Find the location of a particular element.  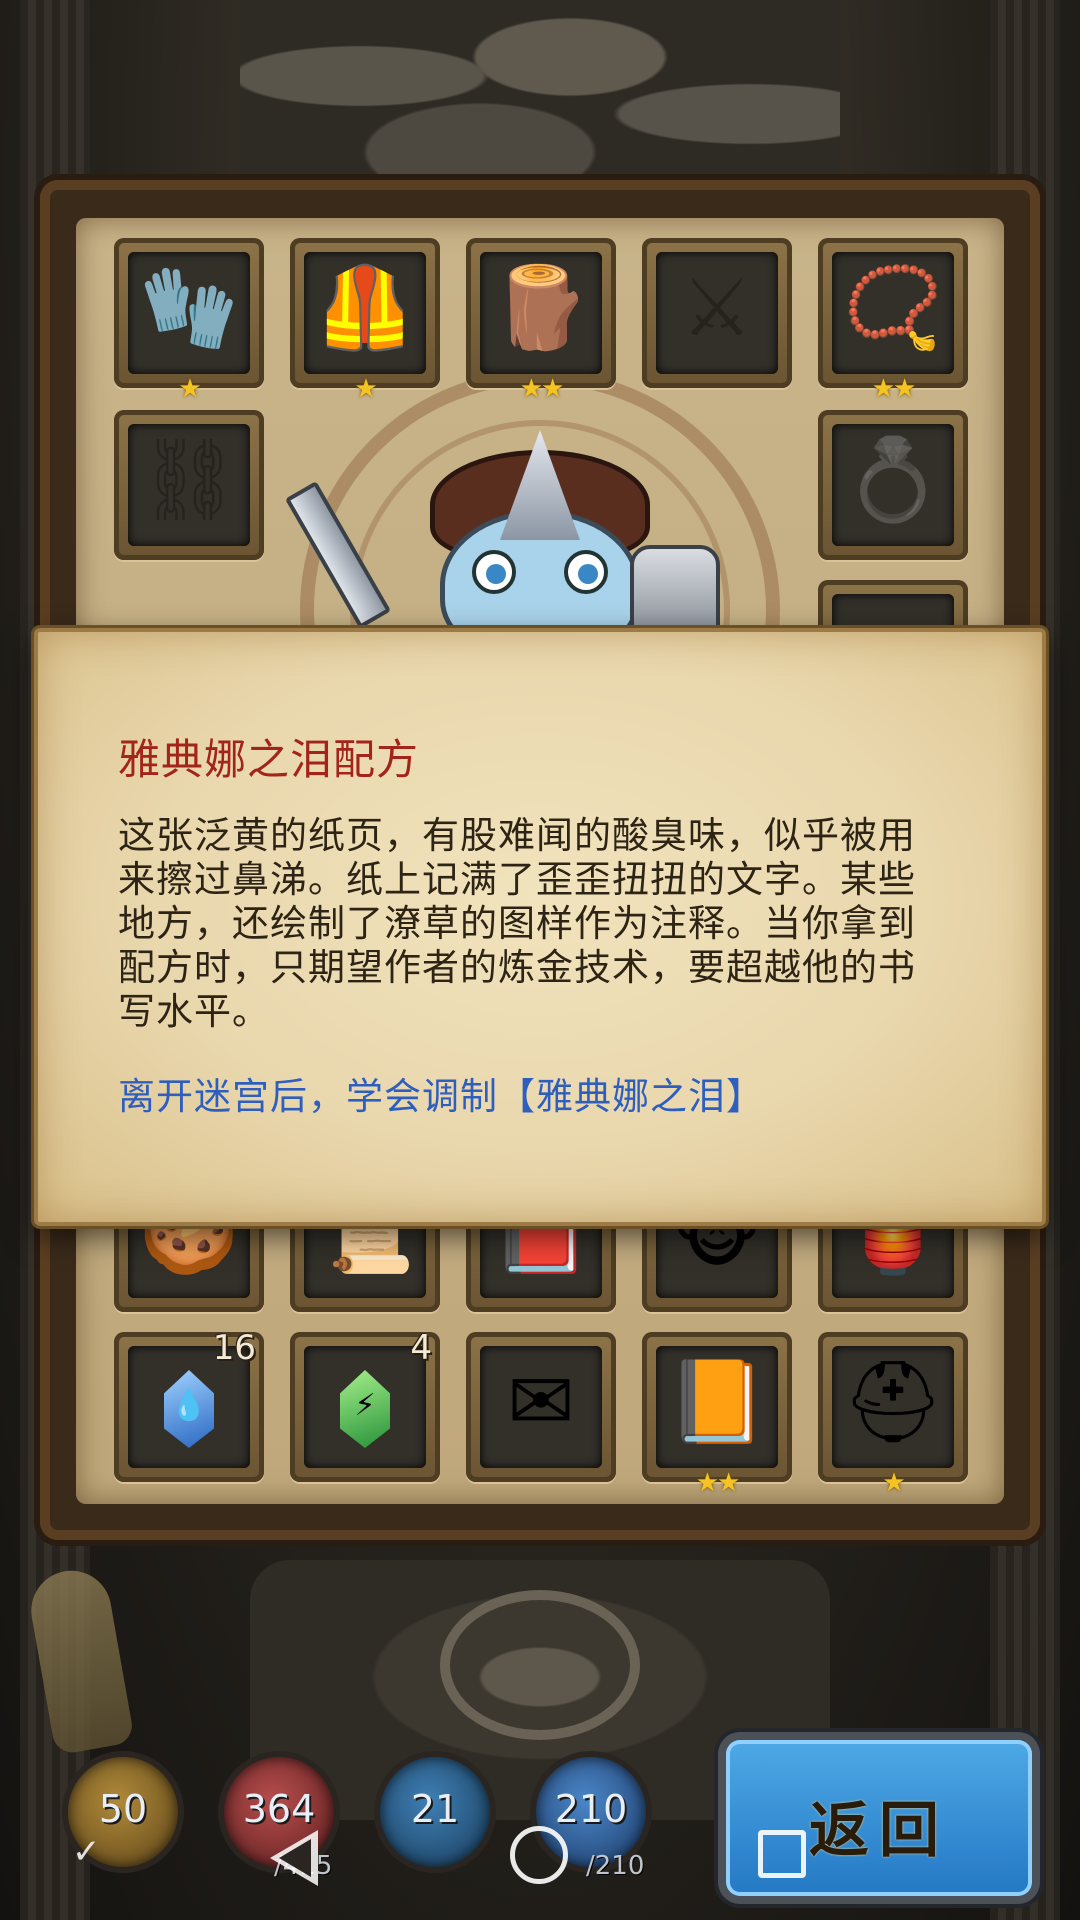

lightning-icon: ⚡ is located at coordinates (365, 1405).